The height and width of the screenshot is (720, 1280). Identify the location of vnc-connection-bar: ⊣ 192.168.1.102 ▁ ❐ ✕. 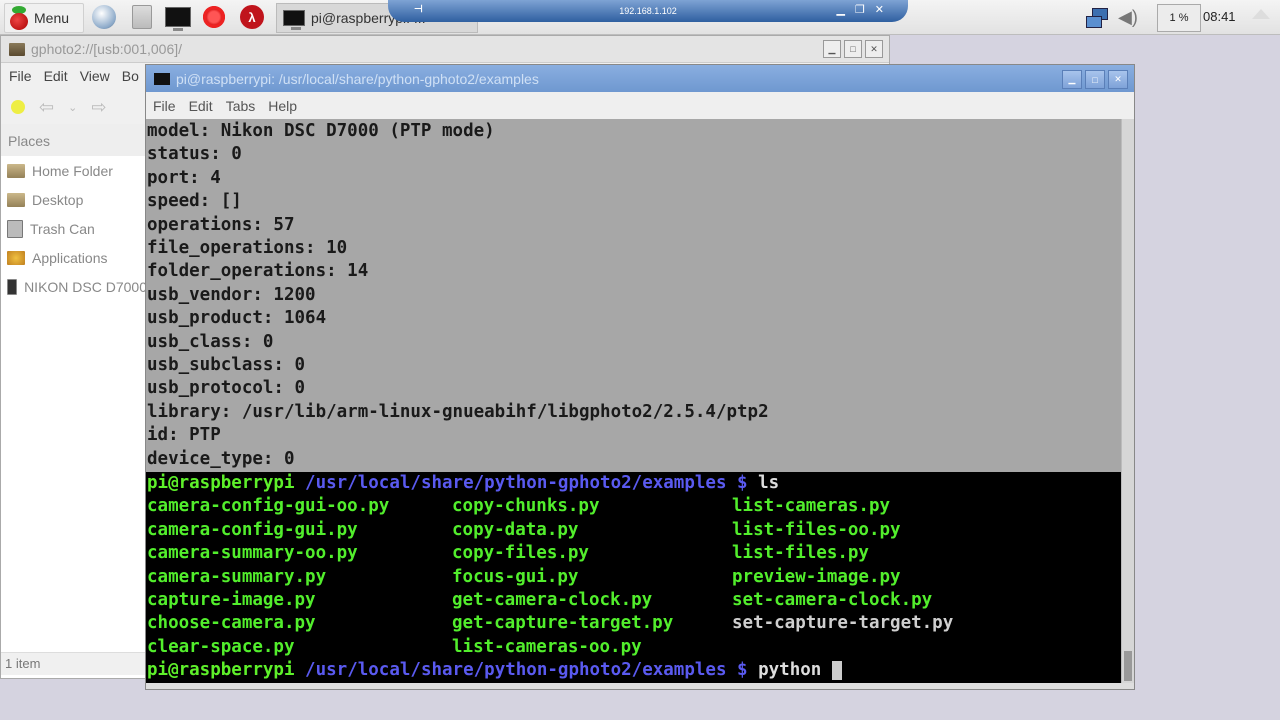
(648, 11).